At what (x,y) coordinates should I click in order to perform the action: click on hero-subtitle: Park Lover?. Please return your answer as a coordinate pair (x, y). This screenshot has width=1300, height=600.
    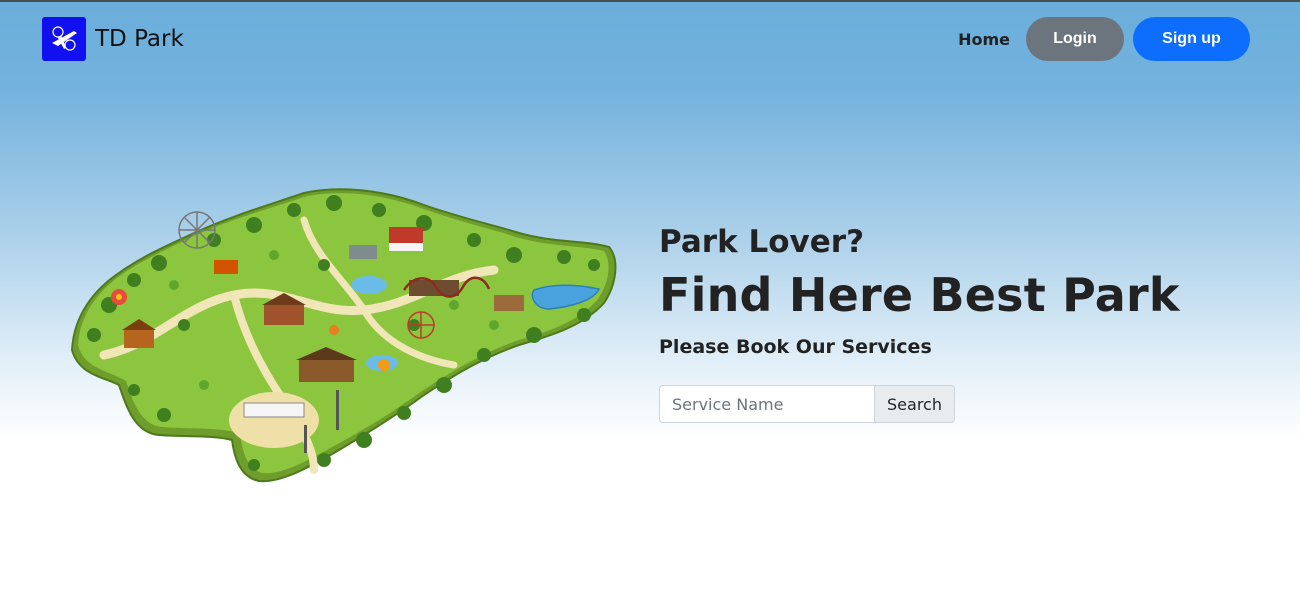
    Looking at the image, I should click on (762, 242).